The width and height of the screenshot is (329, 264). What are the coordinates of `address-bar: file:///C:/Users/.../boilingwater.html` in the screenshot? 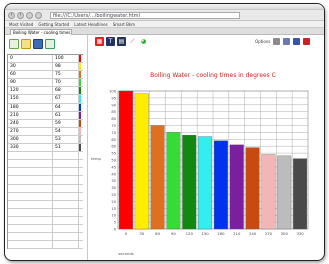 It's located at (145, 15).